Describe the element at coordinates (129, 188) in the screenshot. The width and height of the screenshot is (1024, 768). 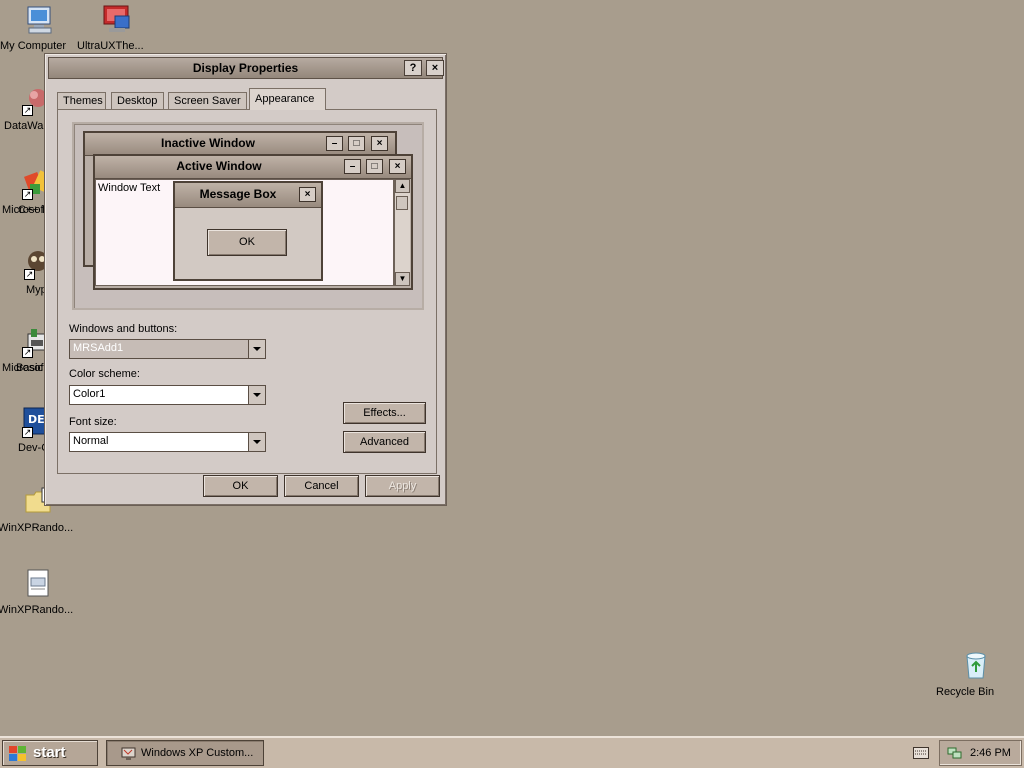
I see `window-text-sample: Window Text` at that location.